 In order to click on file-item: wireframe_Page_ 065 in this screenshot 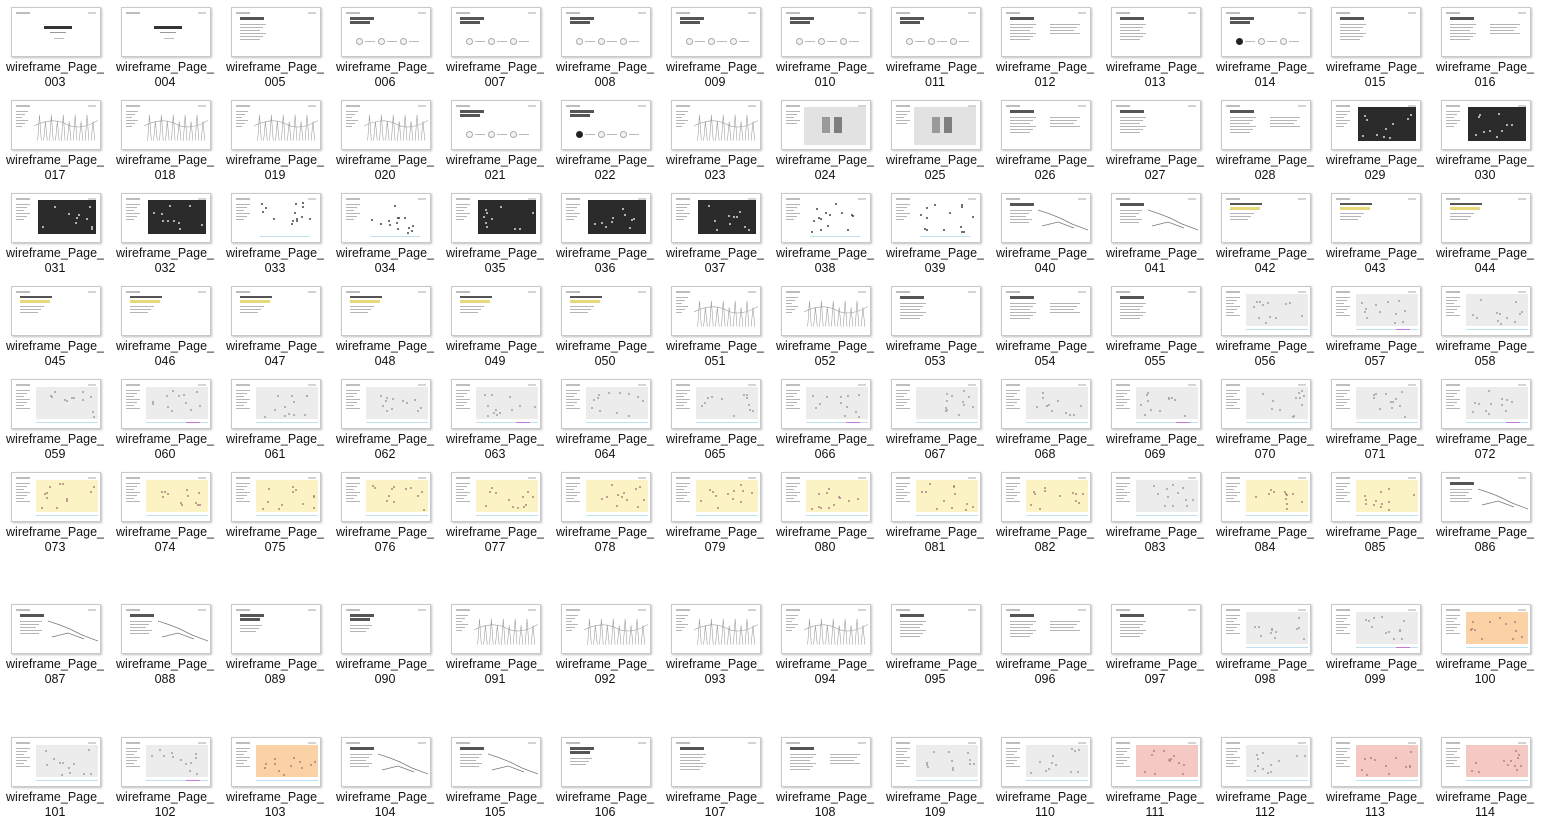, I will do `click(715, 420)`.